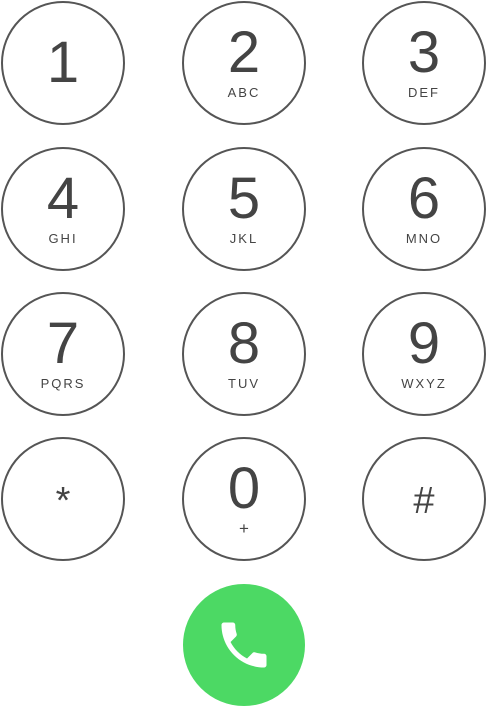  I want to click on key-3: 3 DEF, so click(424, 63).